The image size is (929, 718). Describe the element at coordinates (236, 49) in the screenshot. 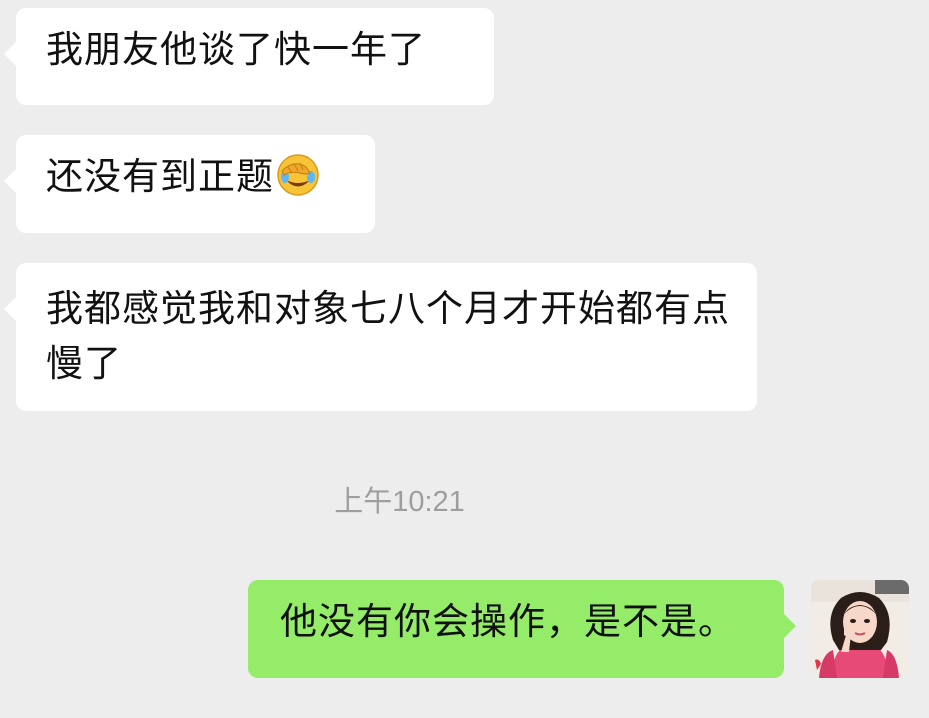

I see `message-text: 我朋友他谈了快一年了` at that location.